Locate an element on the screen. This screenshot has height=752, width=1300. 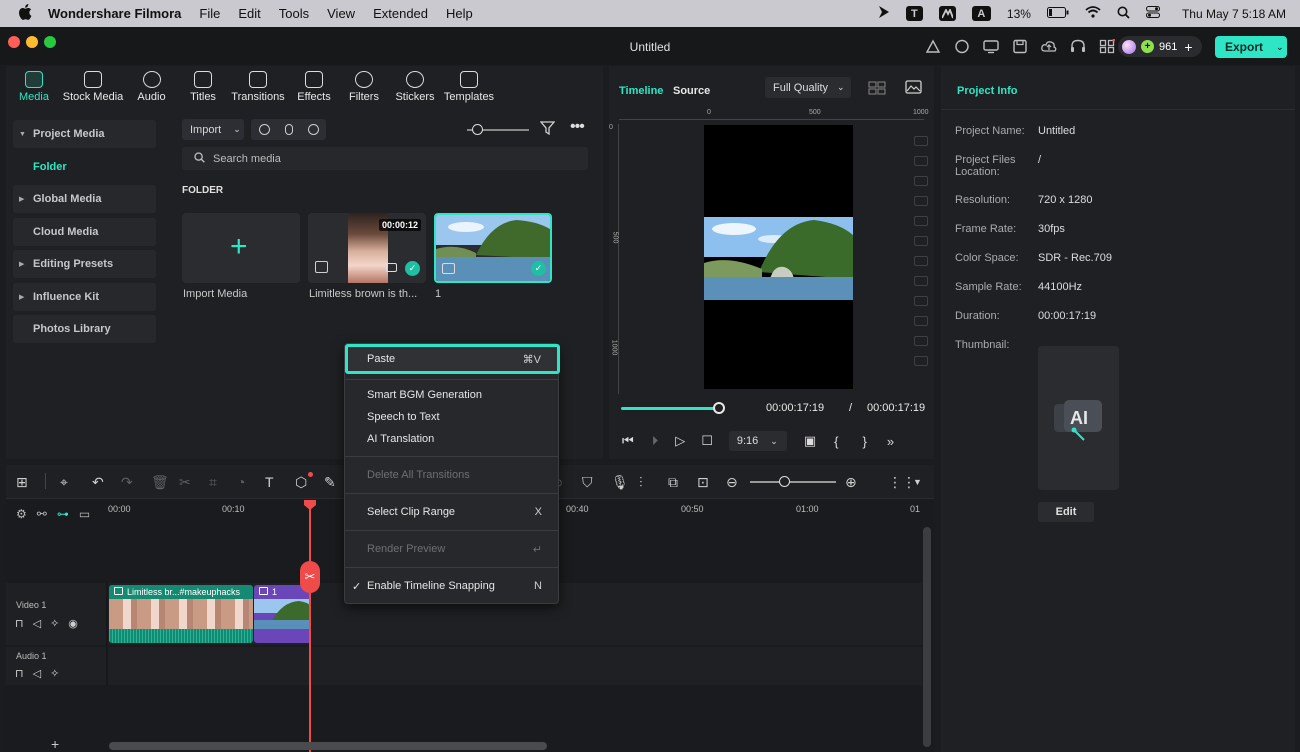
voice-record-icon is located at coordinates (313, 129).